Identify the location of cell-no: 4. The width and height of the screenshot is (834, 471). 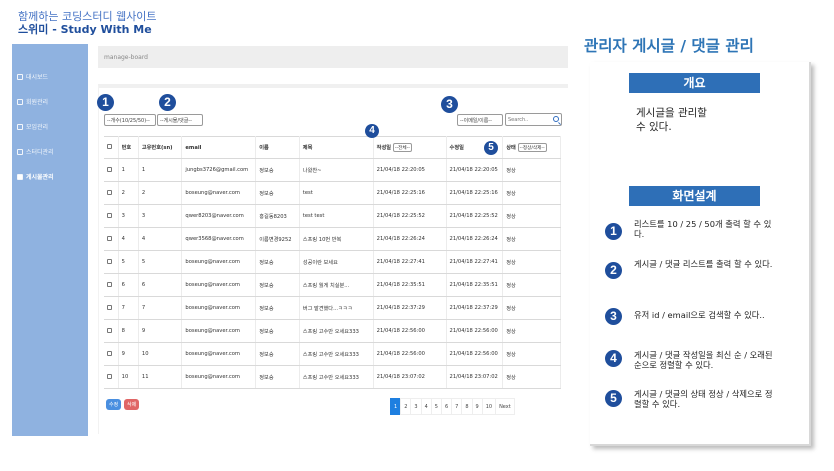
(128, 239).